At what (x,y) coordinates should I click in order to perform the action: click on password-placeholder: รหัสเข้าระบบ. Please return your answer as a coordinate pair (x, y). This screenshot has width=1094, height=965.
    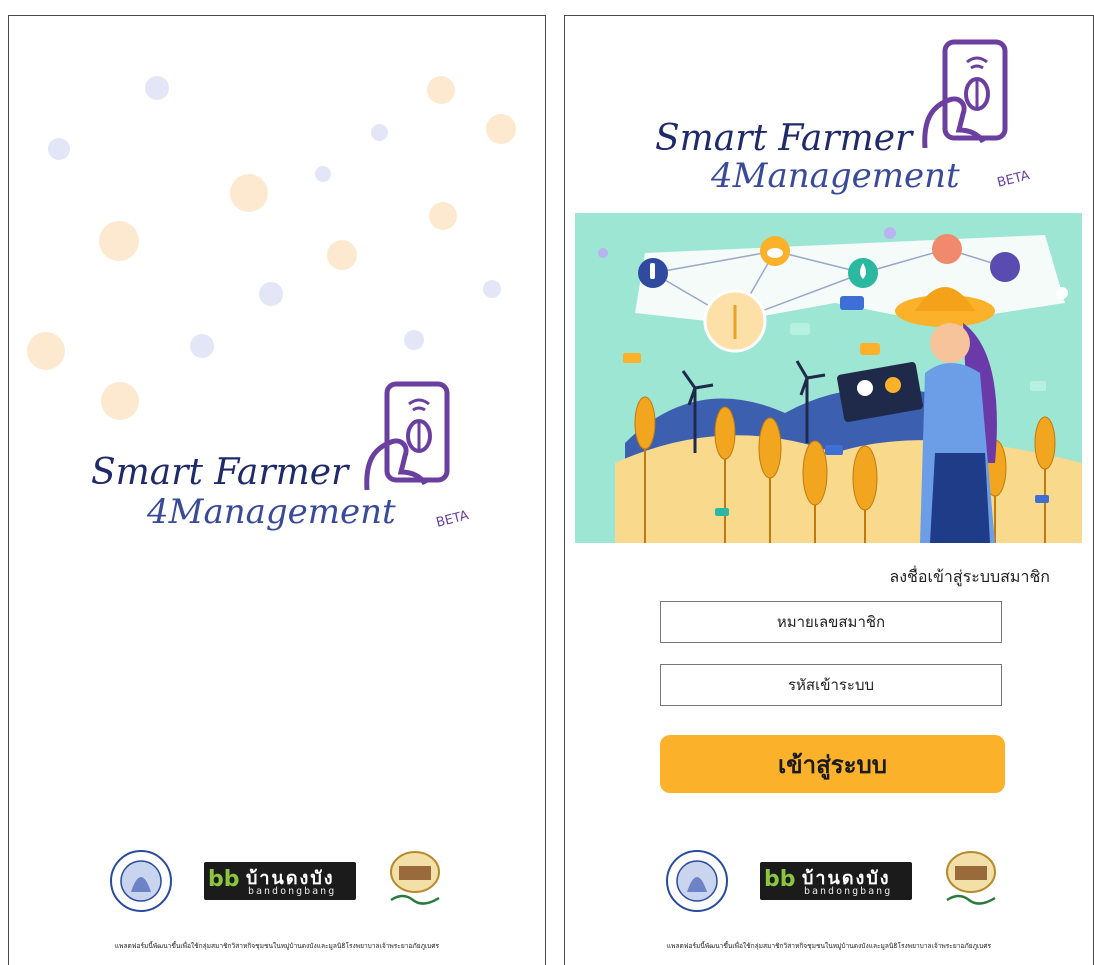
    Looking at the image, I should click on (831, 685).